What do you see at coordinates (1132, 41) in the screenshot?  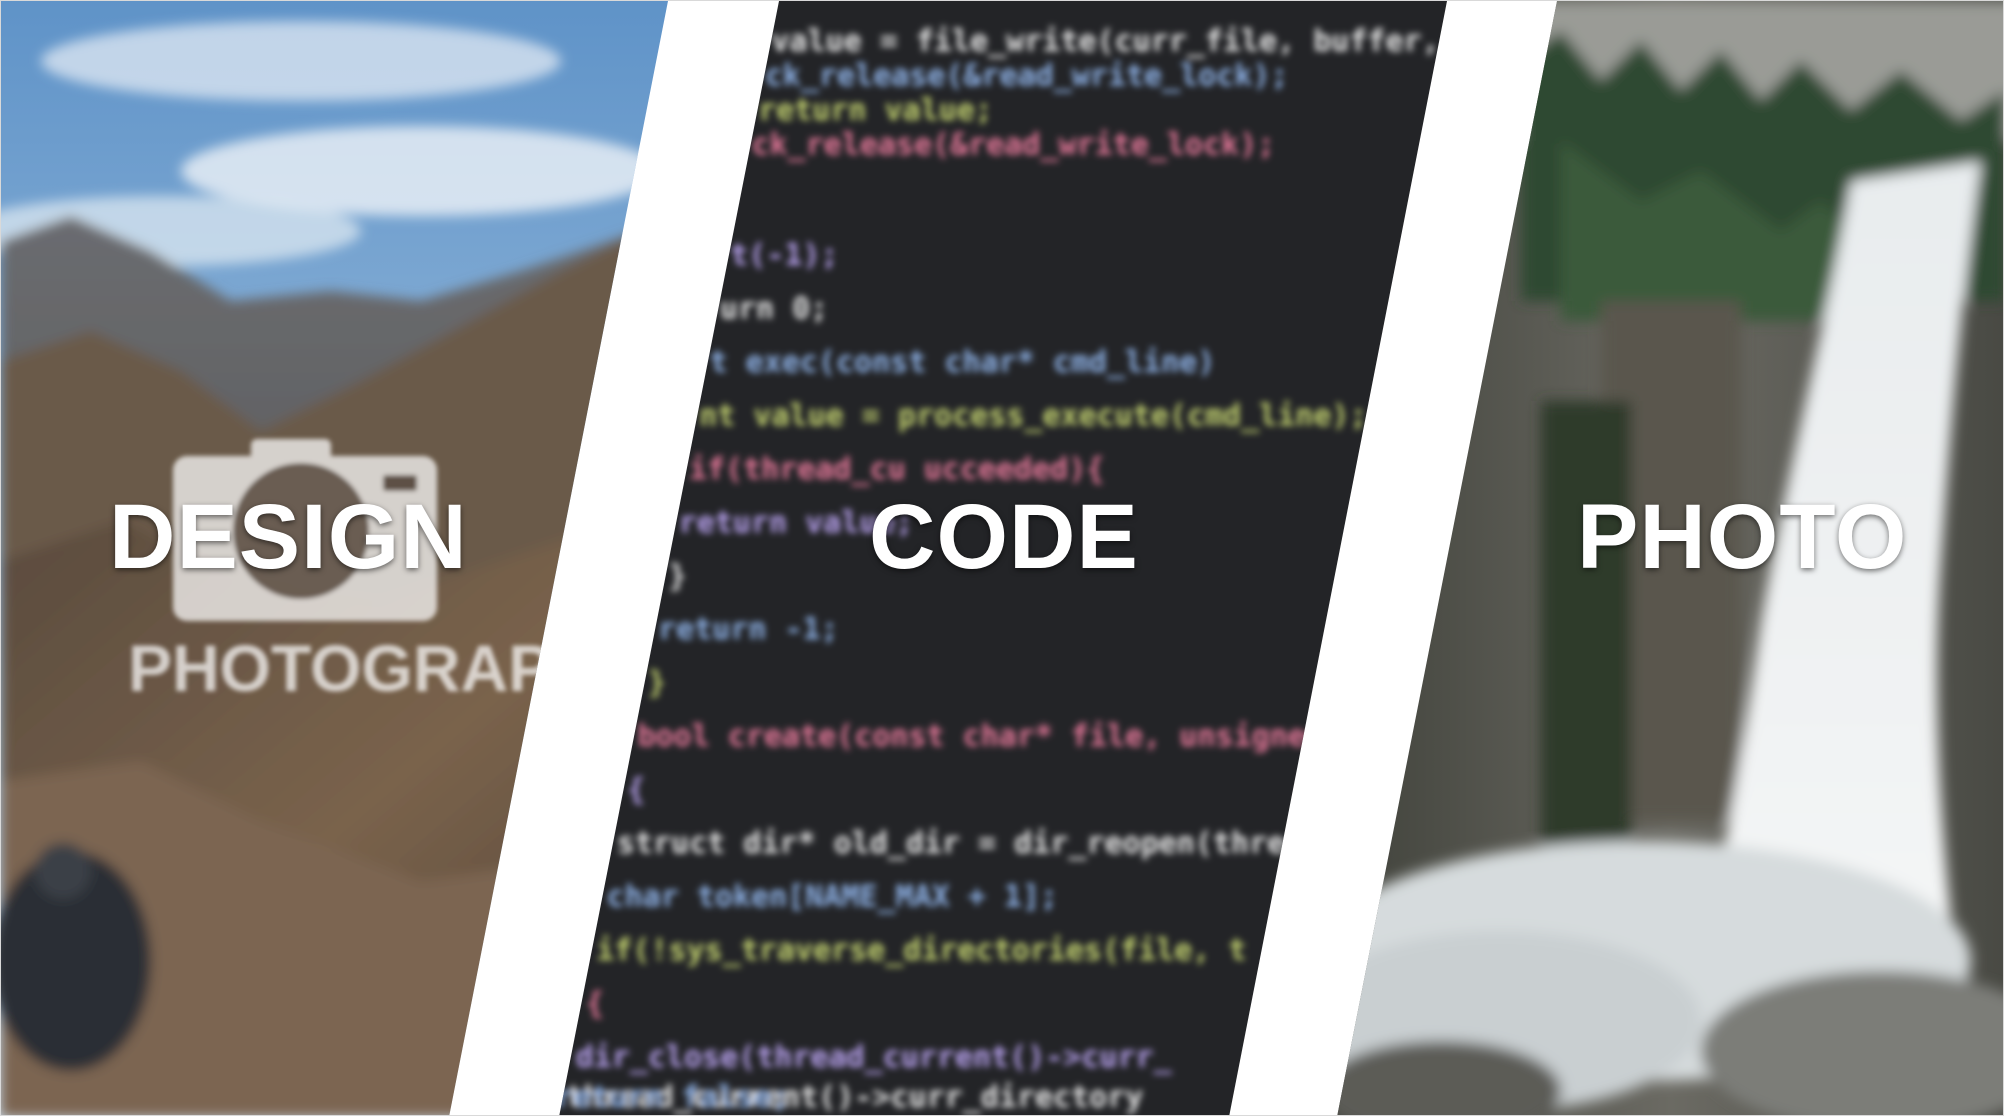 I see `code-line: value = file_write(curr_file, buffer, si` at bounding box center [1132, 41].